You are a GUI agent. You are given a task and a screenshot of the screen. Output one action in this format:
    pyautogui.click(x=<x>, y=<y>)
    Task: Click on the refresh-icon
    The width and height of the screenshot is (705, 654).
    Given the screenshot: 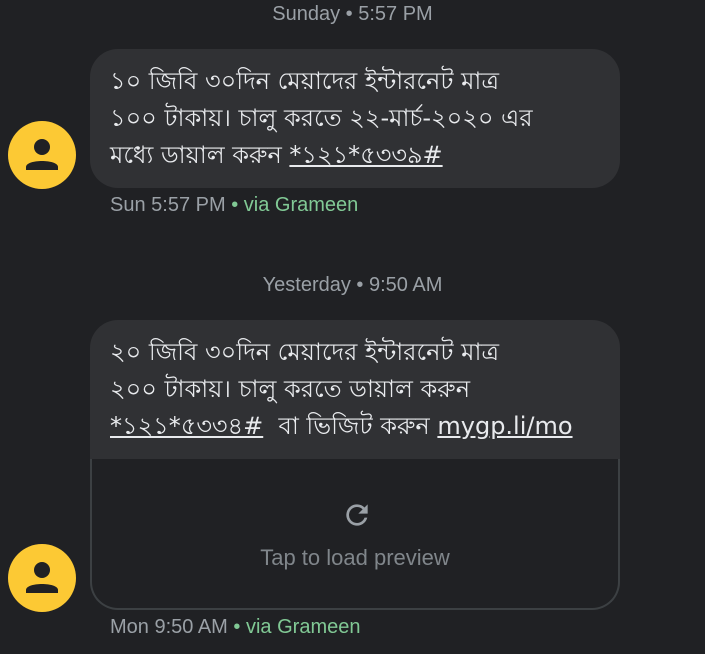 What is the action you would take?
    pyautogui.click(x=357, y=515)
    